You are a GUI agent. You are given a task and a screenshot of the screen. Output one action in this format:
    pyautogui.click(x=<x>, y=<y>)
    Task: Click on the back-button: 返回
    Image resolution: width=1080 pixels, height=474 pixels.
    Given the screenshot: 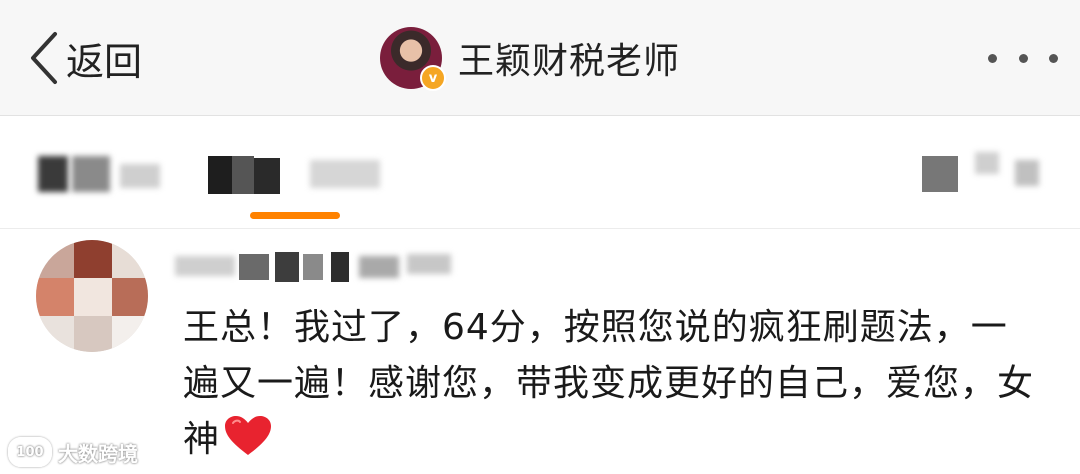 What is the action you would take?
    pyautogui.click(x=85, y=58)
    